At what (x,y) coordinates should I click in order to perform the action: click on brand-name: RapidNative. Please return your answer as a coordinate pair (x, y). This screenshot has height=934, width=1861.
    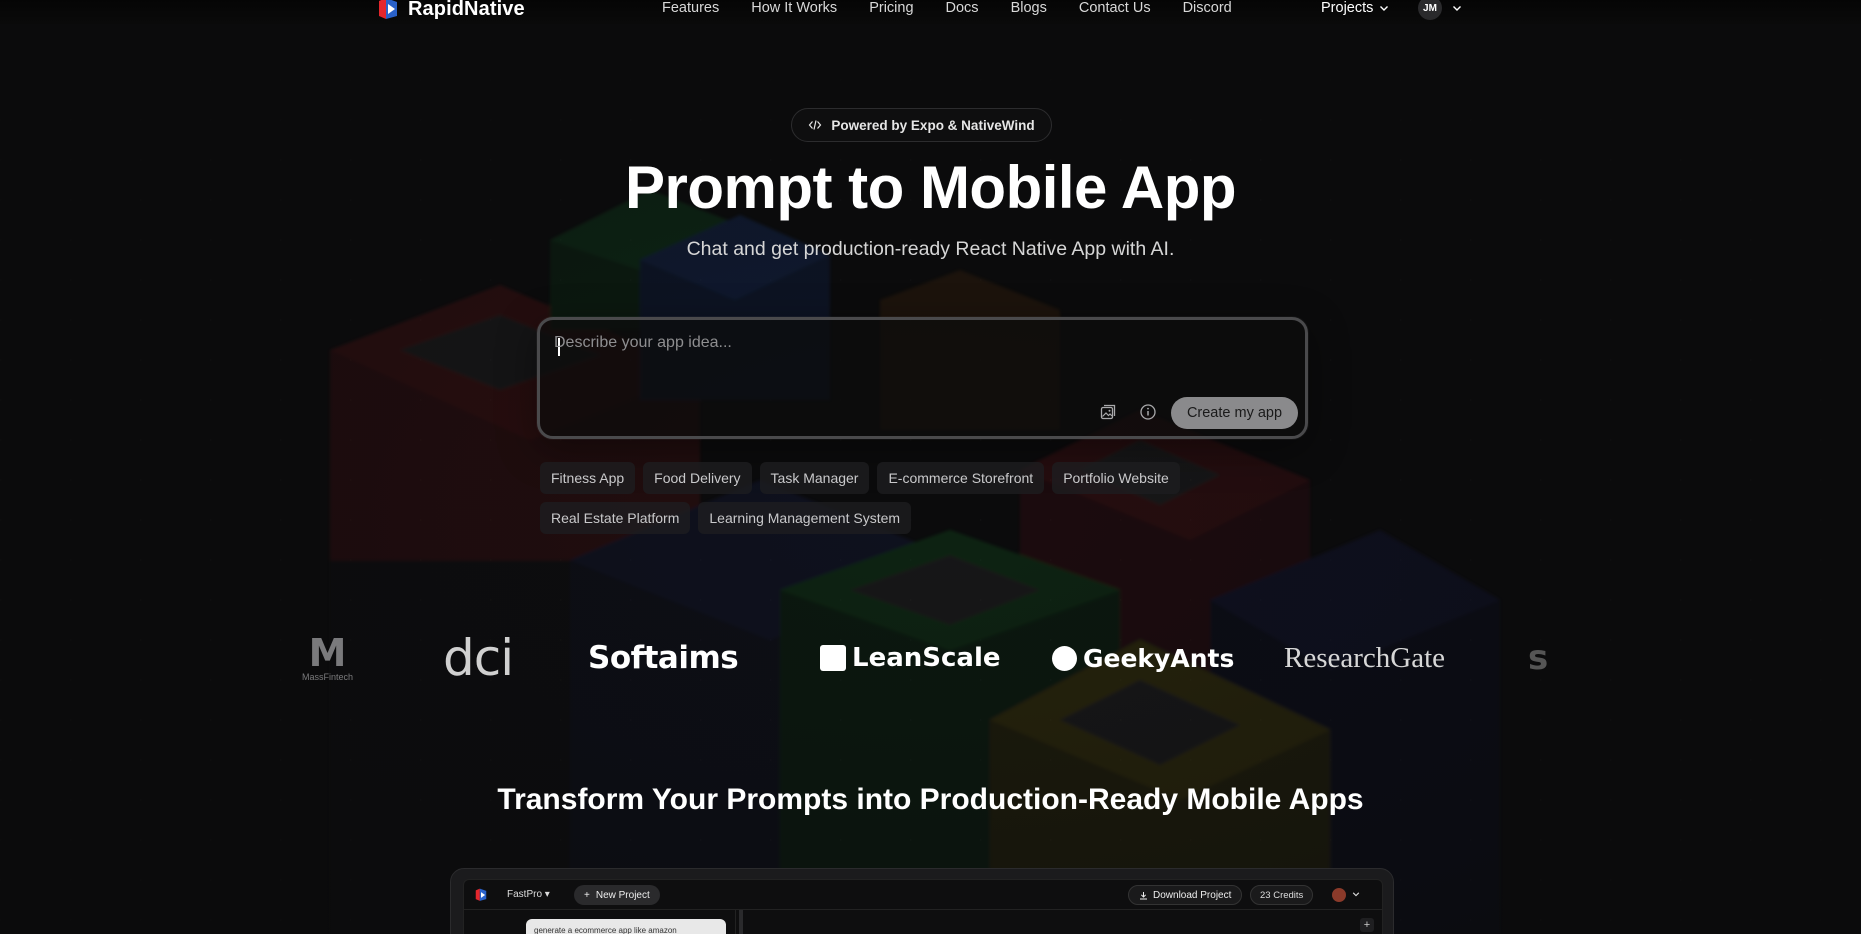
    Looking at the image, I should click on (466, 10).